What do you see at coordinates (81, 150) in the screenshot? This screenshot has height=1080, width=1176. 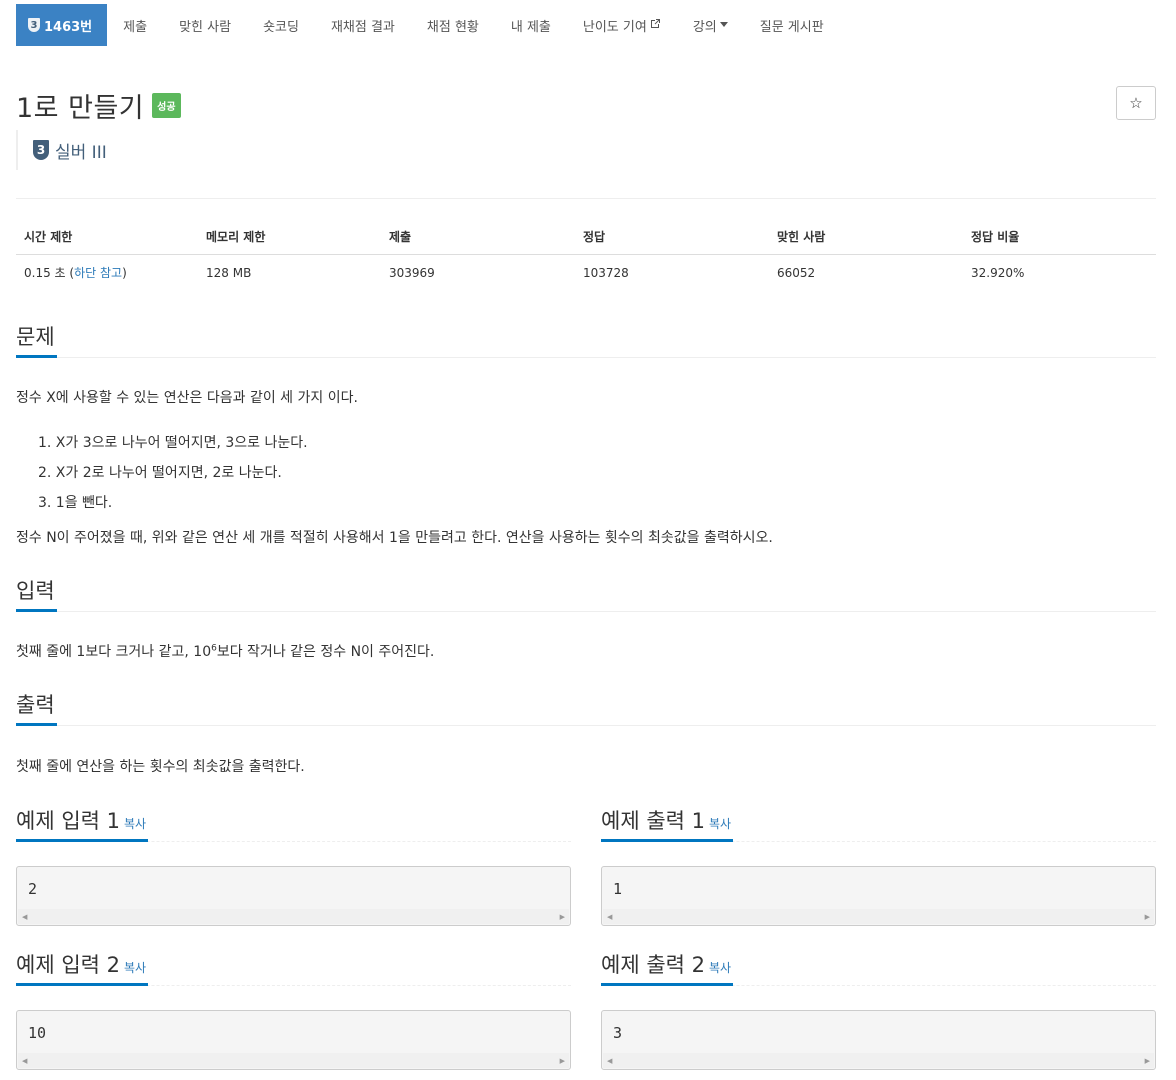 I see `tier-label: 실버 III` at bounding box center [81, 150].